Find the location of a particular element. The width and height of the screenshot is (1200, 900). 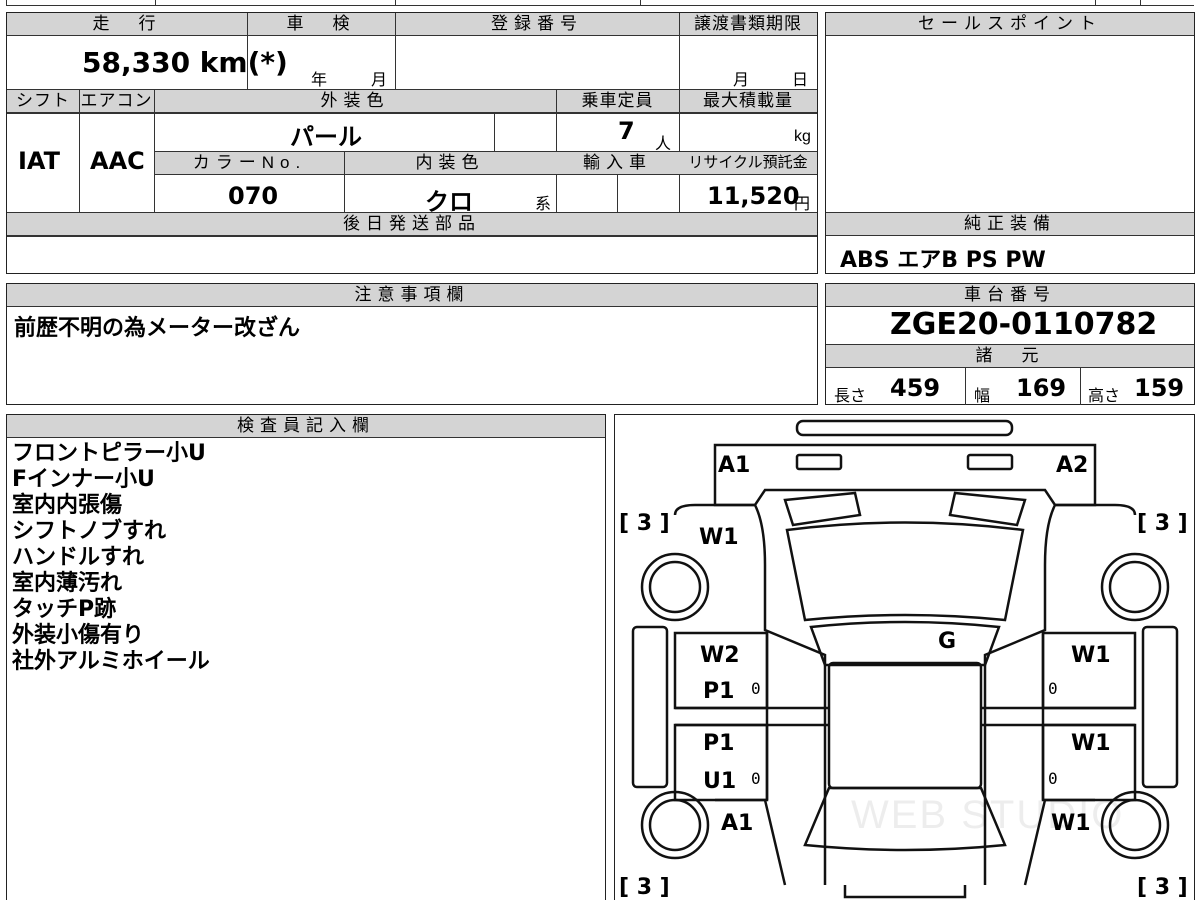

inspector-header: 検査員記入欄 is located at coordinates (306, 426).